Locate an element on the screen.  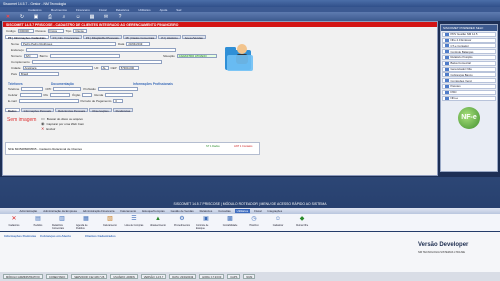
rp-item-comissoes: Comissões Vend. is located at coordinates (469, 81).